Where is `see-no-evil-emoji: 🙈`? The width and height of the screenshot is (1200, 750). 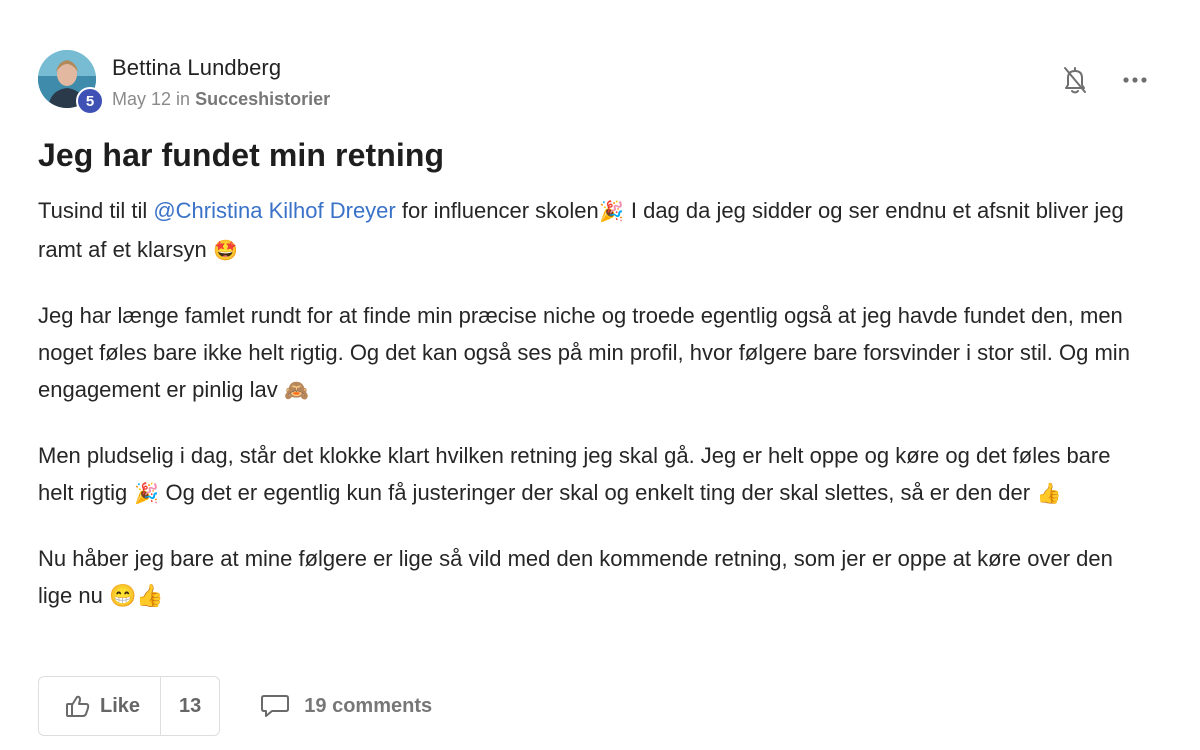 see-no-evil-emoji: 🙈 is located at coordinates (297, 391).